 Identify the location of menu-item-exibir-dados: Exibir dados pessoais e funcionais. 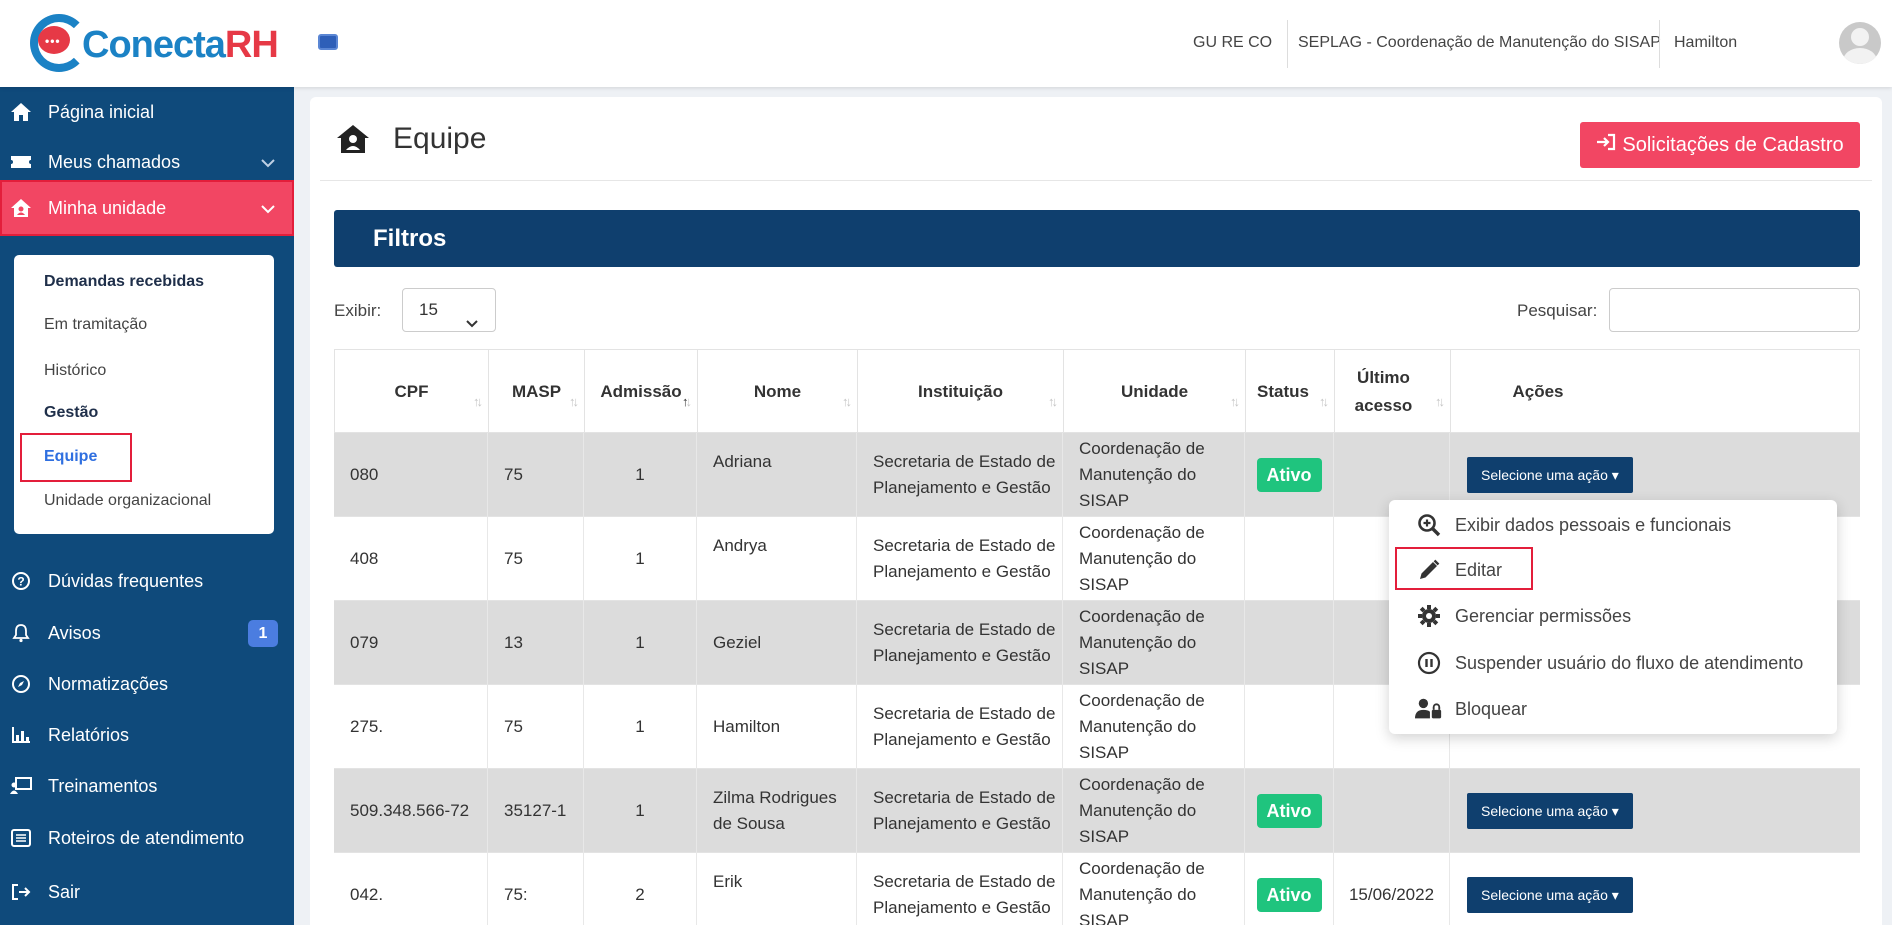
(1573, 525).